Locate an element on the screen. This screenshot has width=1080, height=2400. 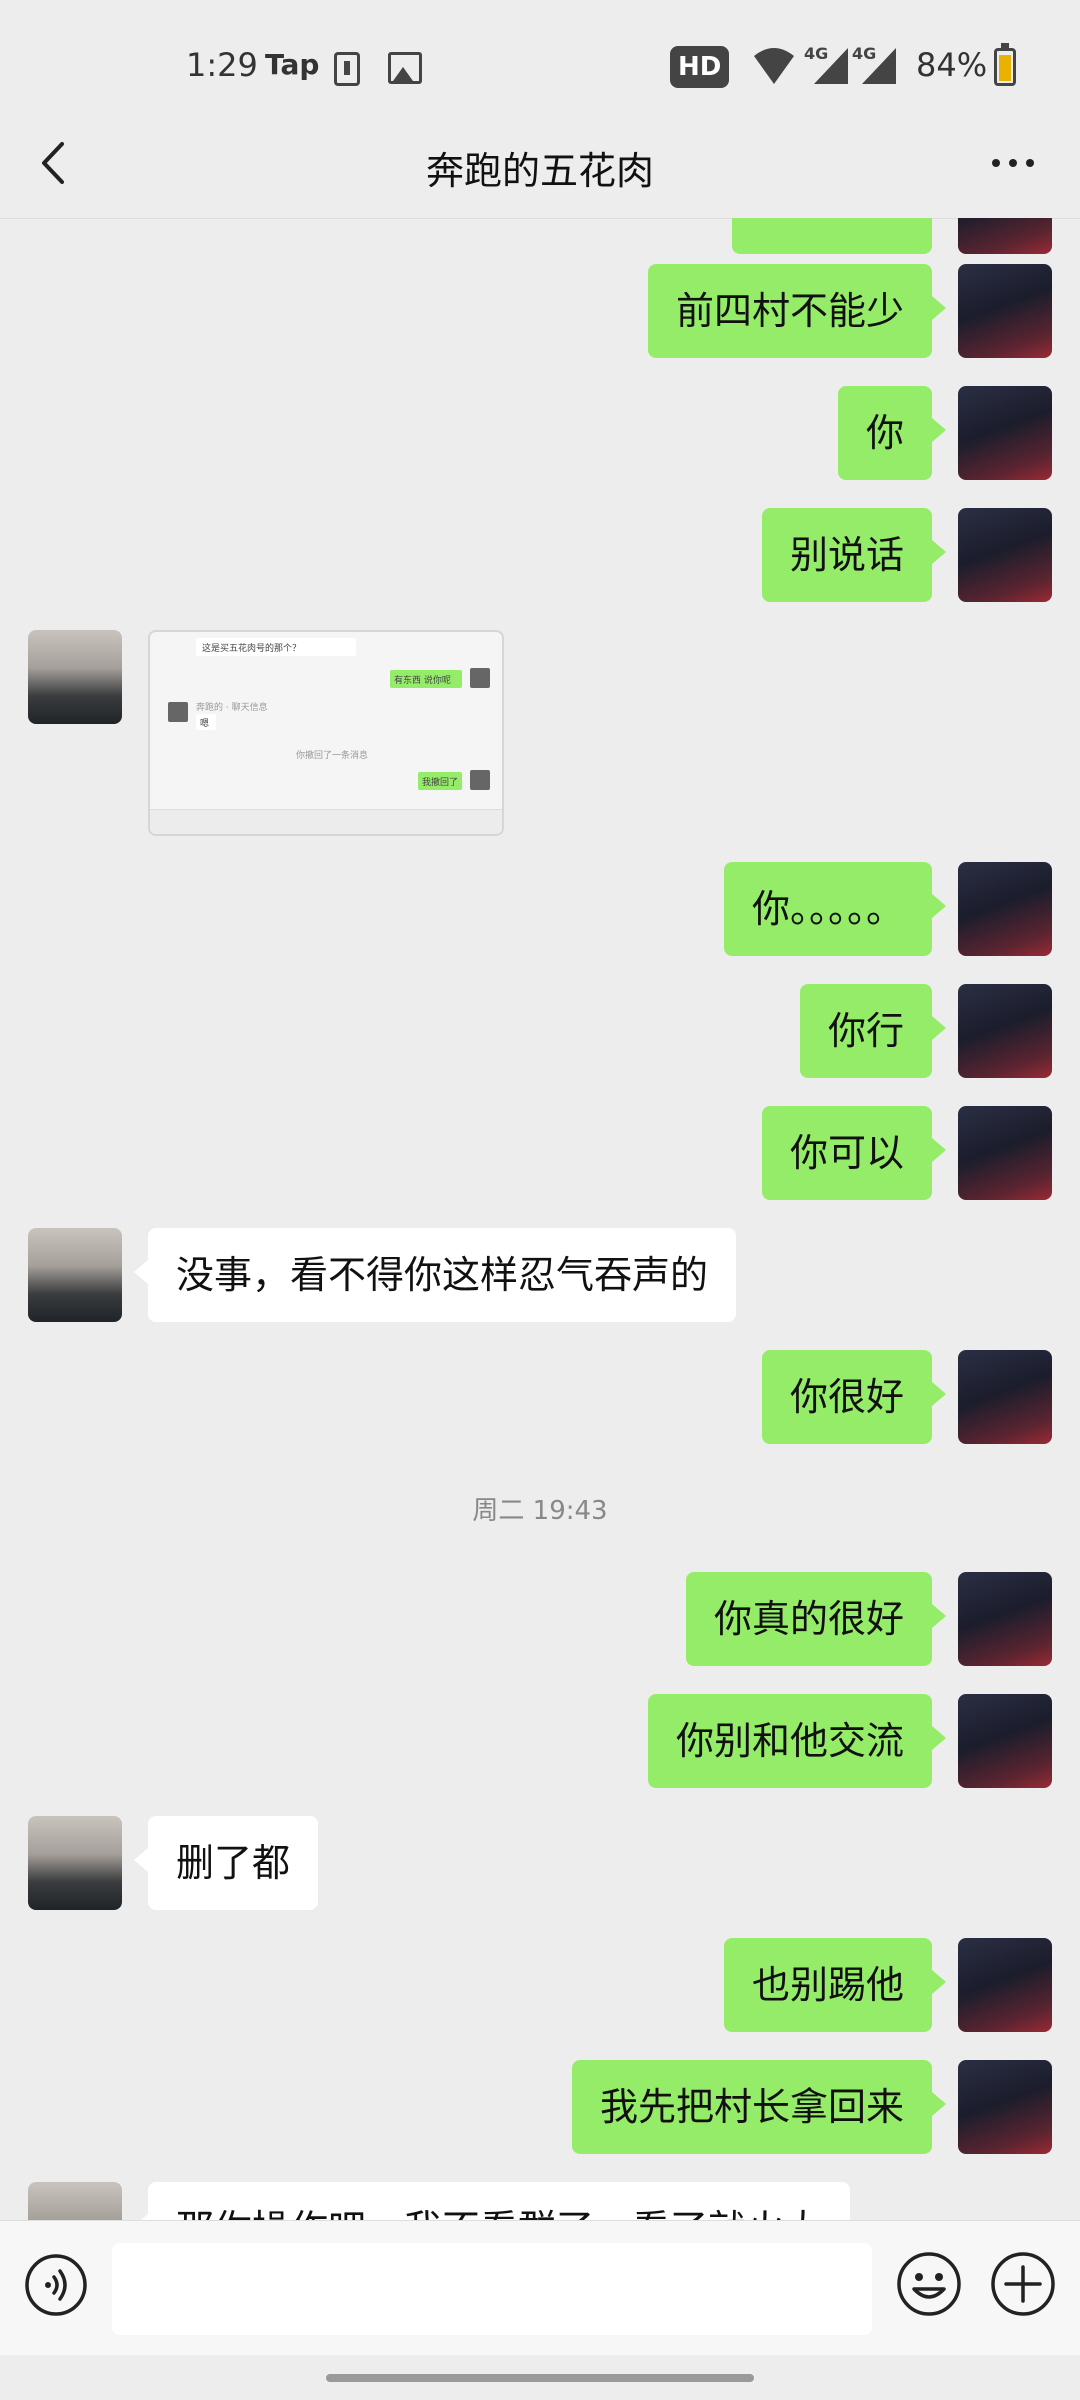
image-text: 有东西 说你呢 is located at coordinates (422, 681).